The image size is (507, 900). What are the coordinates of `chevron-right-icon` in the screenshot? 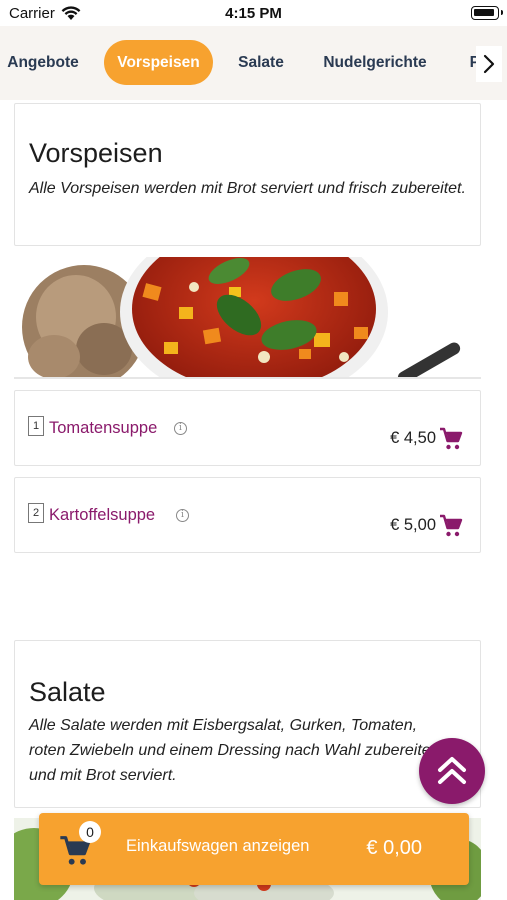 It's located at (489, 64).